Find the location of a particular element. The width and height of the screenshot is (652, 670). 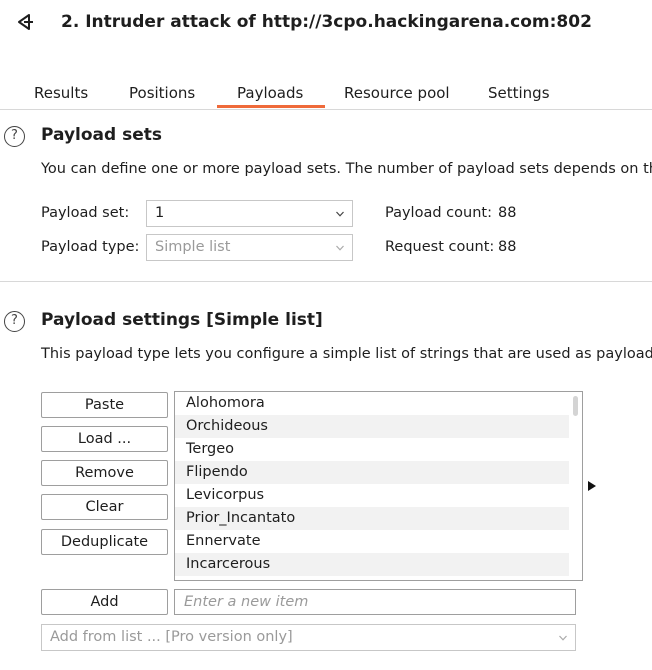

list-item: Prior_Incantato is located at coordinates (372, 518).